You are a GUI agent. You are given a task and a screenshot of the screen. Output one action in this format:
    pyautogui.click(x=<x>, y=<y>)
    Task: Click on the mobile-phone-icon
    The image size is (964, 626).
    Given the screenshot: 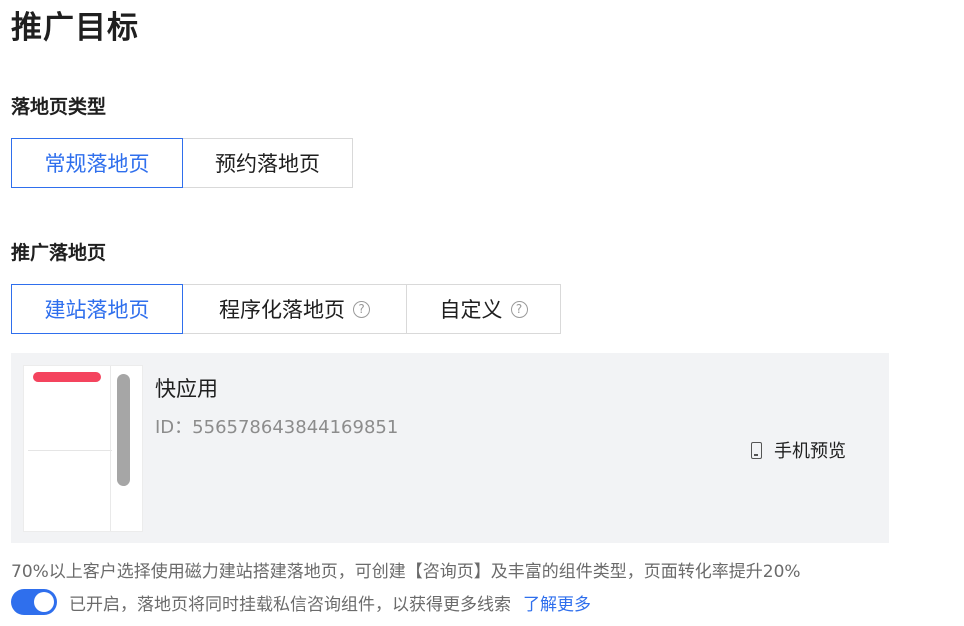 What is the action you would take?
    pyautogui.click(x=756, y=450)
    